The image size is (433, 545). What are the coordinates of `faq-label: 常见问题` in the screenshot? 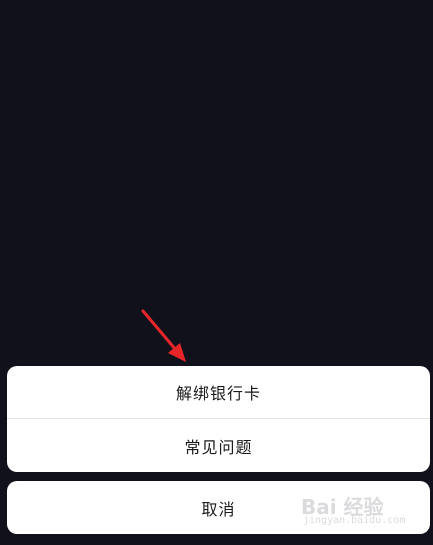 It's located at (218, 447).